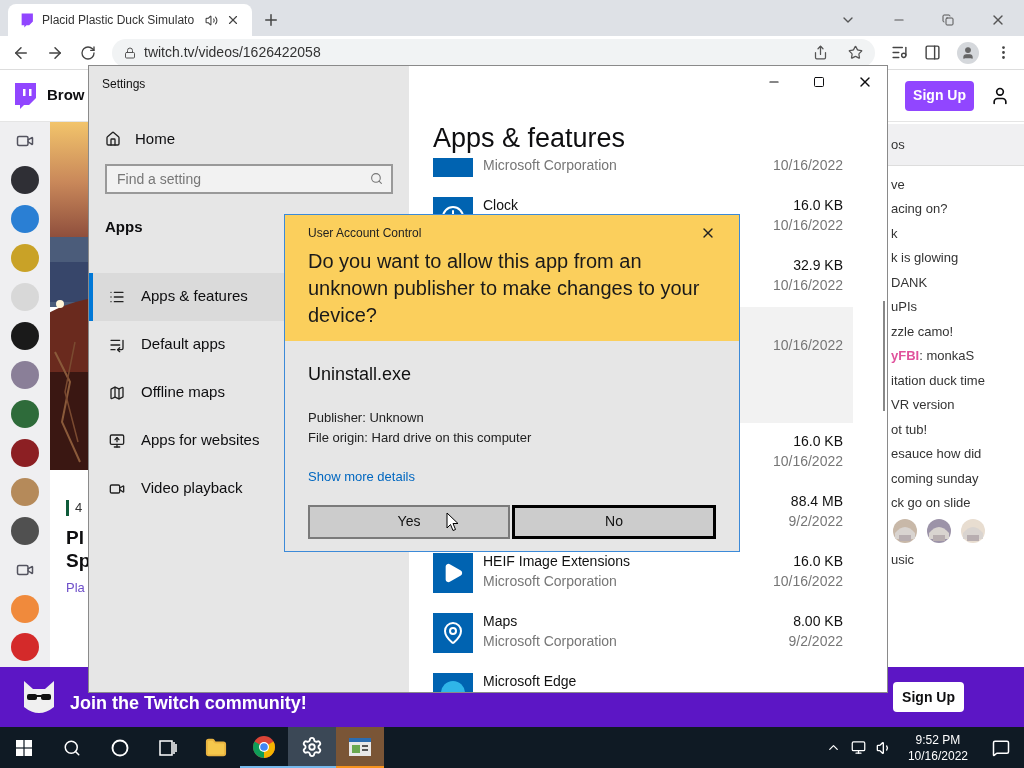  I want to click on side-panel-icon, so click(932, 52).